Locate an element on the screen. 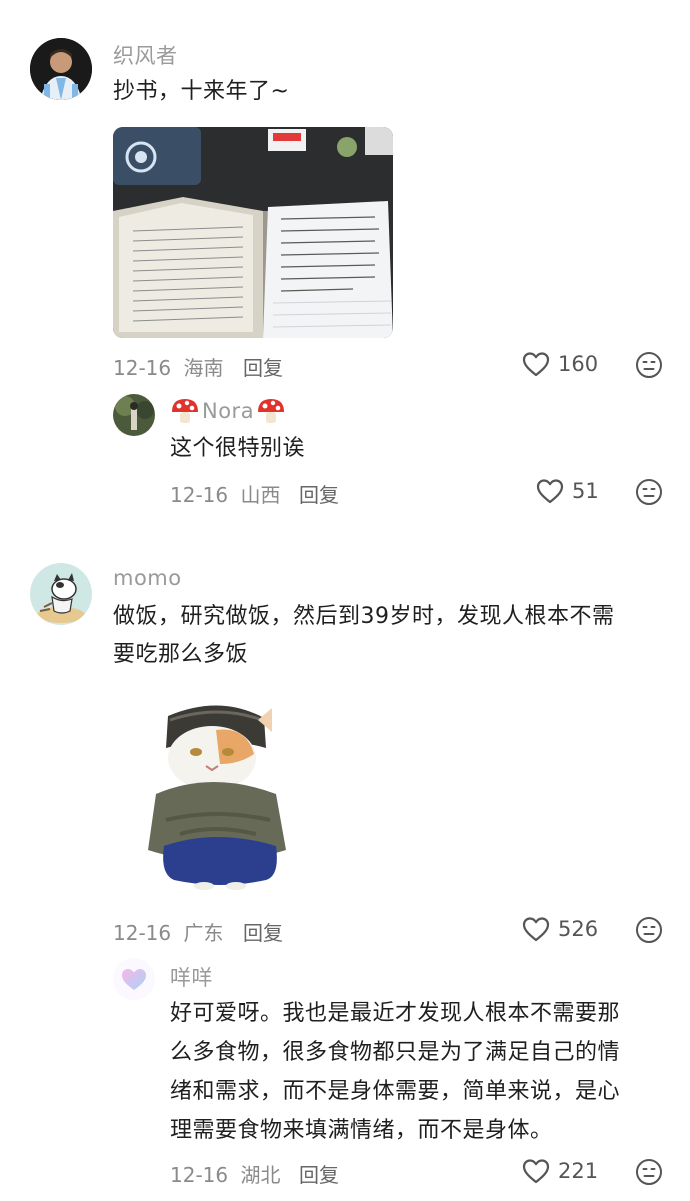 This screenshot has height=1201, width=690. comment-text: 抄书，十来年了~ is located at coordinates (201, 91).